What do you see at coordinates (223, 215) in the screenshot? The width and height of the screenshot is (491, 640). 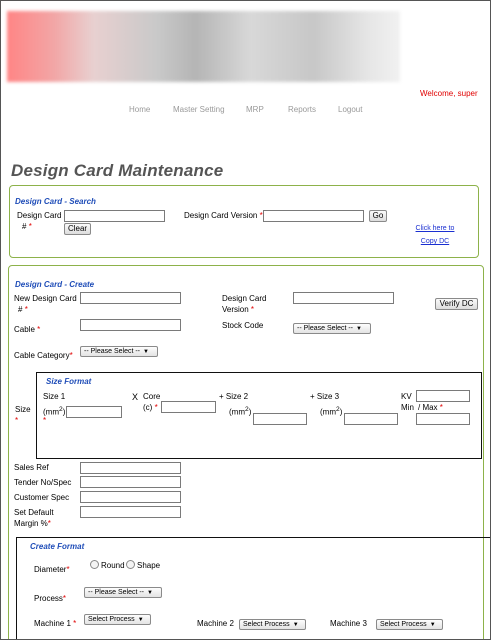 I see `design-card-version-label: Design Card Version *` at bounding box center [223, 215].